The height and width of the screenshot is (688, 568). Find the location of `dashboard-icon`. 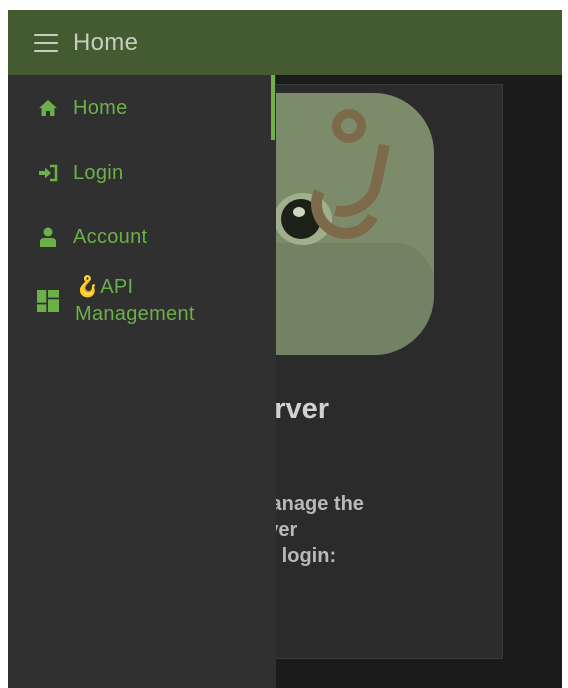

dashboard-icon is located at coordinates (48, 301).